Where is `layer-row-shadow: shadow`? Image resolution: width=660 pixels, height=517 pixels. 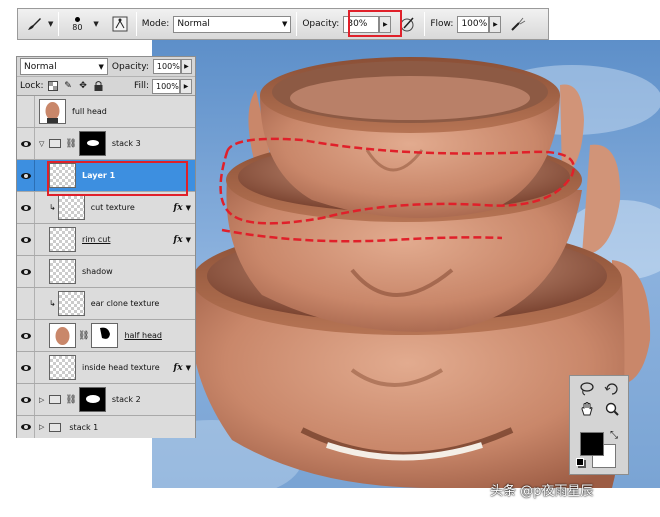
layer-row-shadow: shadow is located at coordinates (106, 272).